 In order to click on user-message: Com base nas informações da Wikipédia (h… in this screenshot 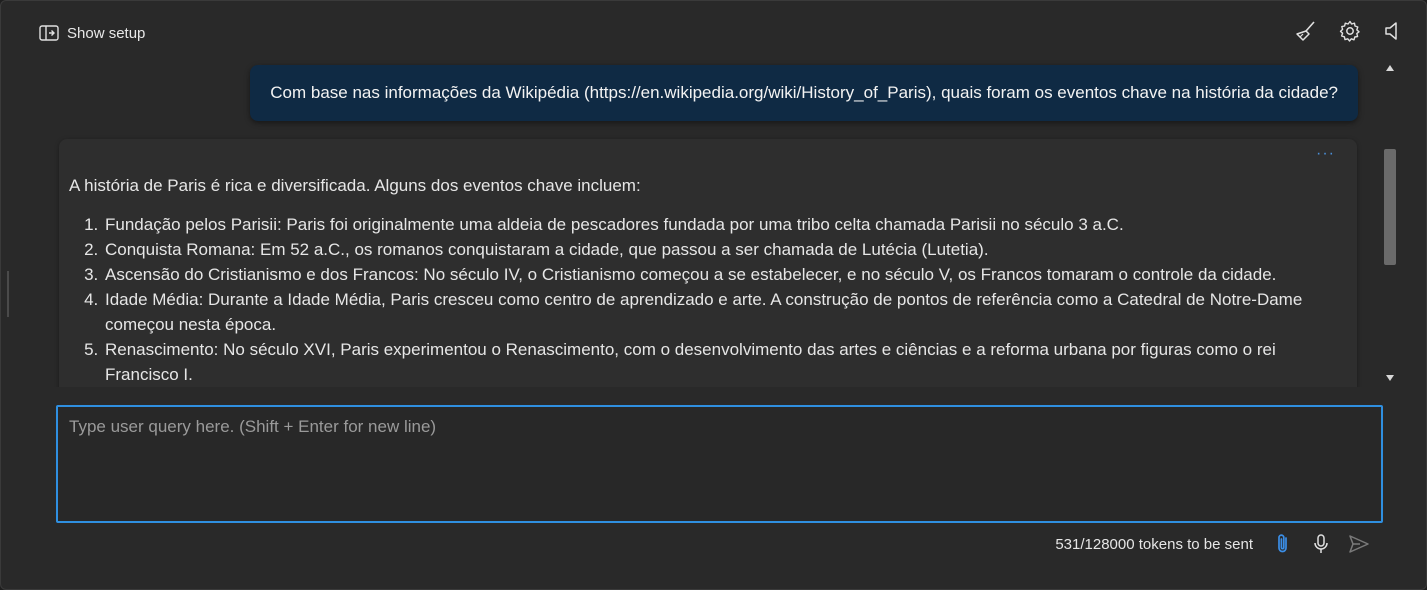, I will do `click(804, 93)`.